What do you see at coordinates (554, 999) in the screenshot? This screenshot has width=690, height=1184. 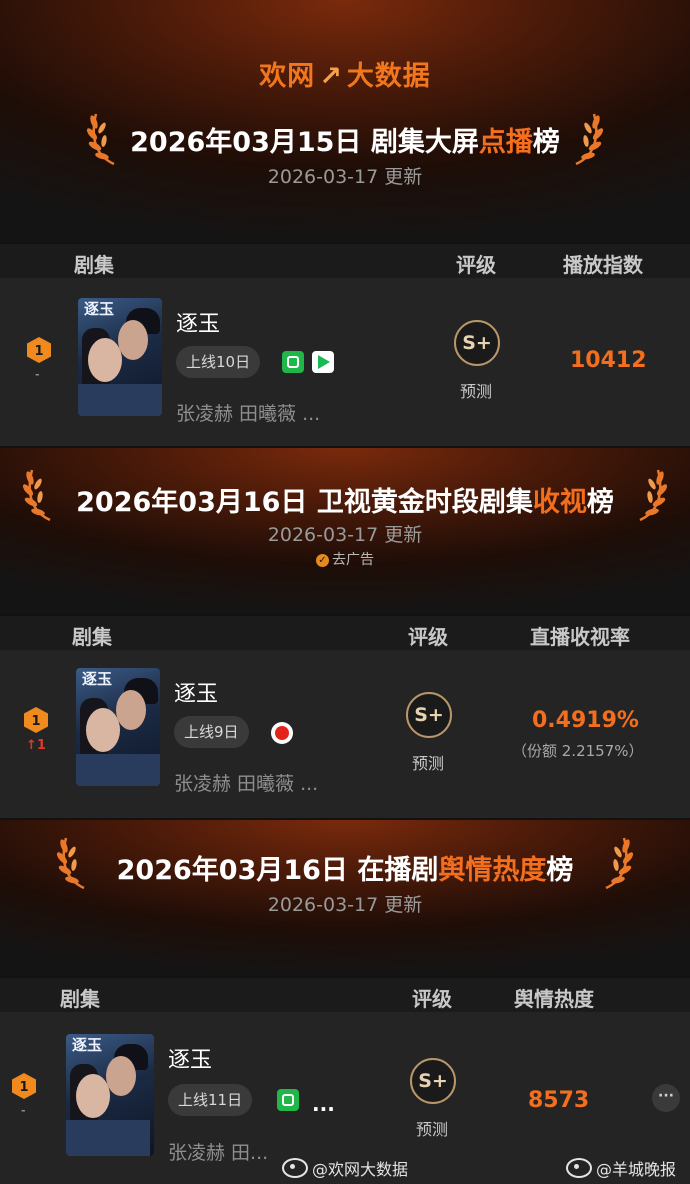 I see `column-metric: 舆情热度` at bounding box center [554, 999].